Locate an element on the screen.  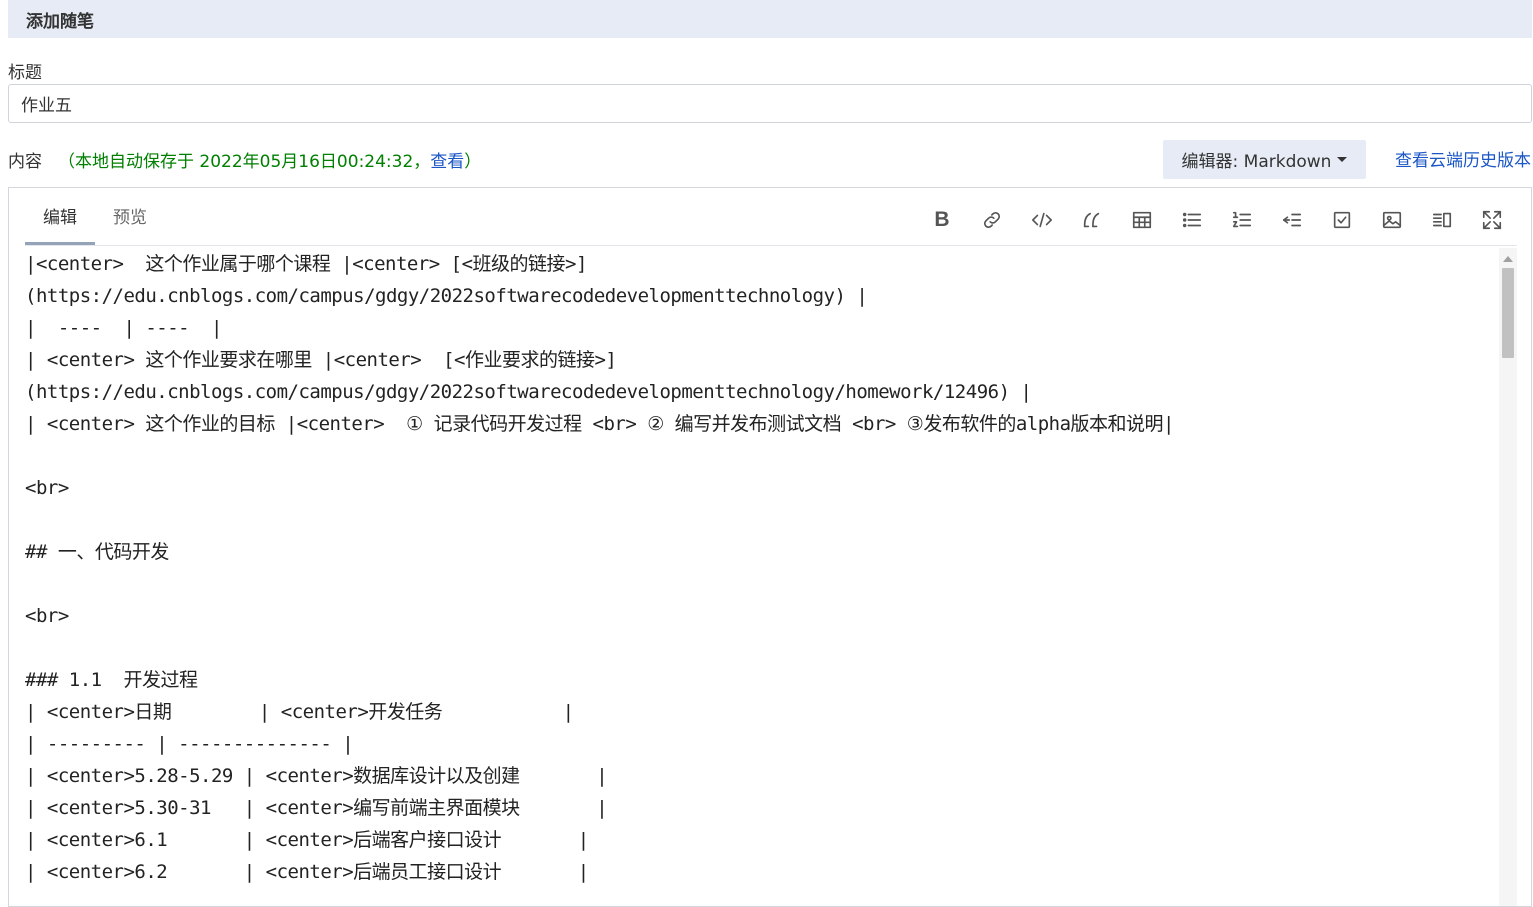
editor-line: |<center> 这个作业属于哪个课程 |<center> [<班级的链接>] is located at coordinates (306, 264).